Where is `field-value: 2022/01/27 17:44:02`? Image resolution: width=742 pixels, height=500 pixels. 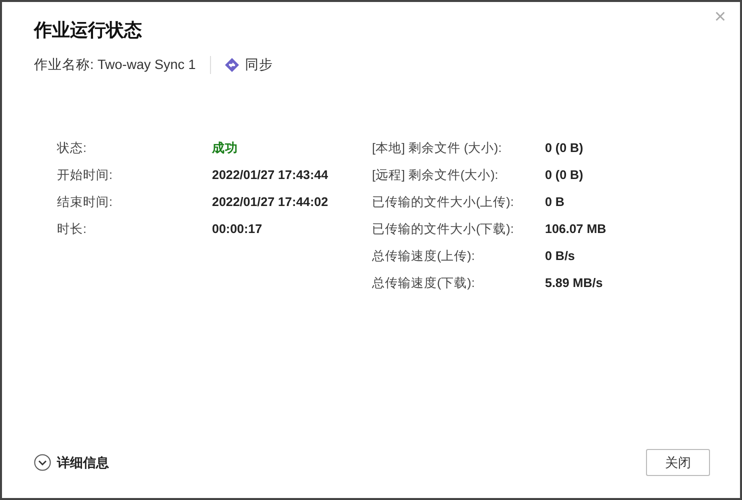
field-value: 2022/01/27 17:44:02 is located at coordinates (271, 202).